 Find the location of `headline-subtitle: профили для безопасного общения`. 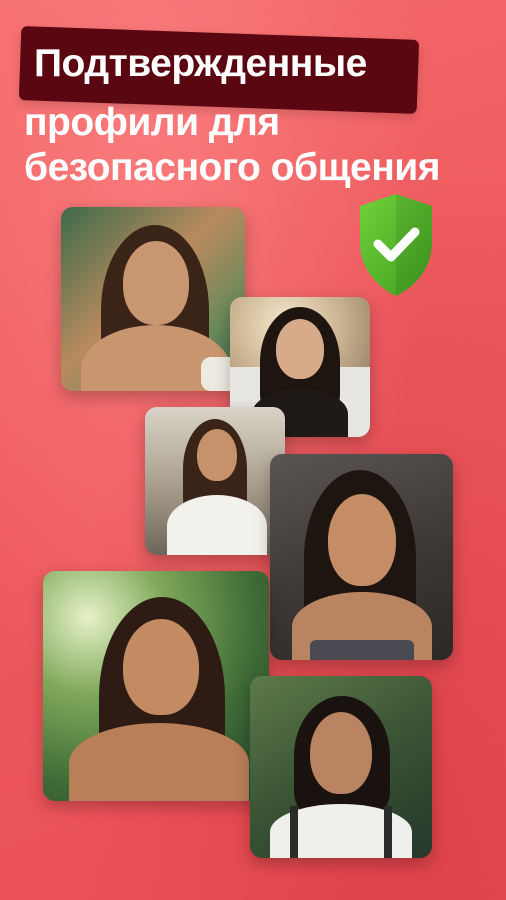

headline-subtitle: профили для безопасного общения is located at coordinates (232, 145).